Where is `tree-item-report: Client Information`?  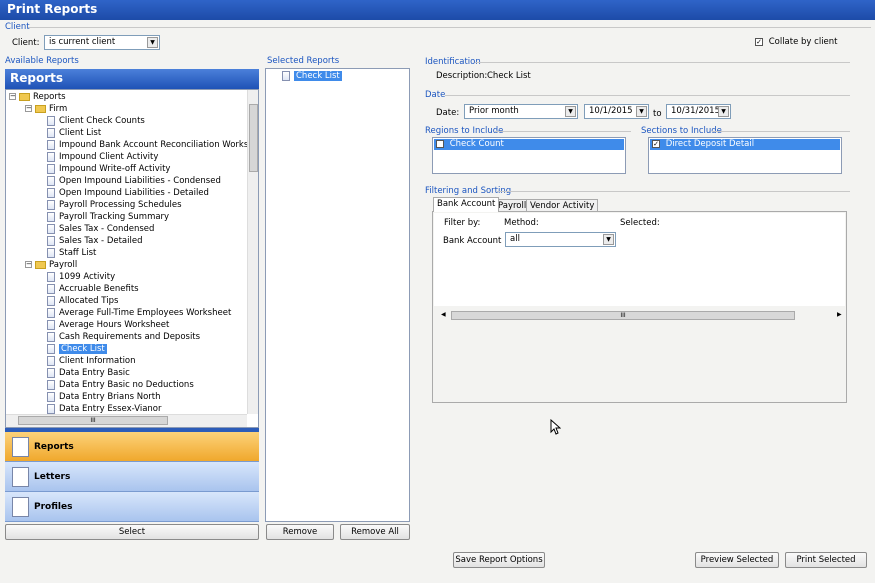 tree-item-report: Client Information is located at coordinates (91, 361).